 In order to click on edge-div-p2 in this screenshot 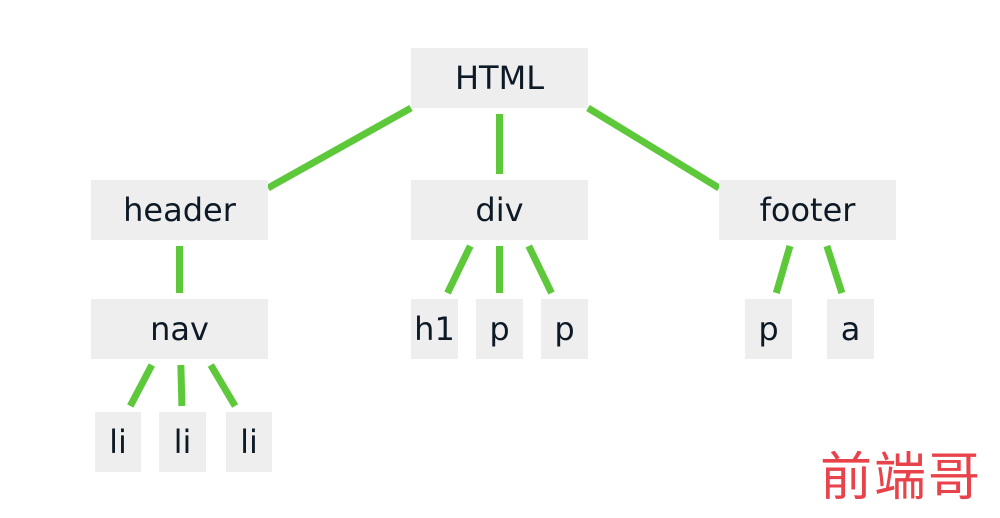, I will do `click(540, 269)`.